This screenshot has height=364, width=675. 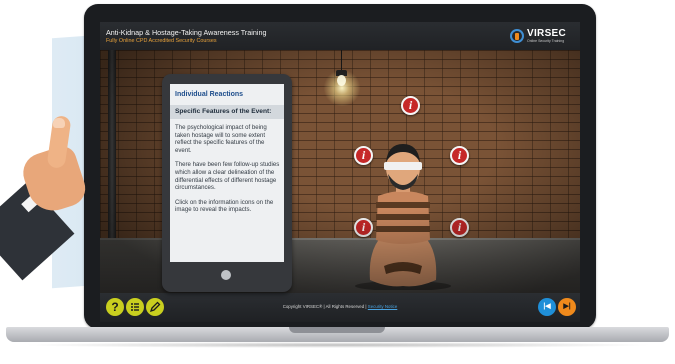 What do you see at coordinates (59, 123) in the screenshot?
I see `thumb-nail` at bounding box center [59, 123].